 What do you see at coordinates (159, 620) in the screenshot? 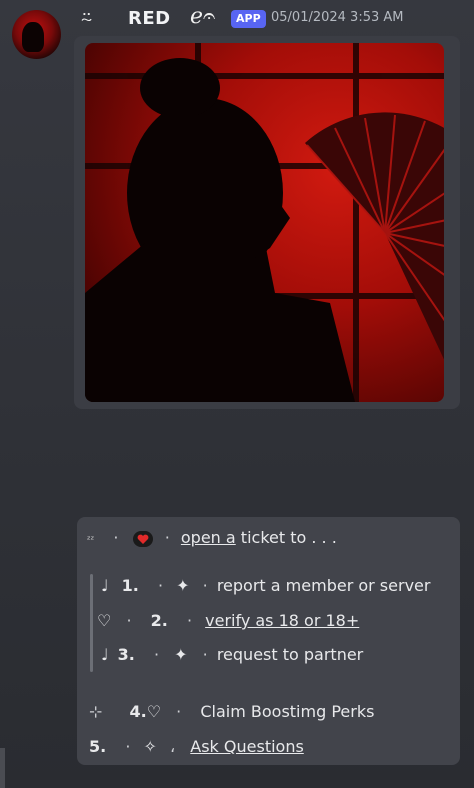
I see `item-number: 2.` at bounding box center [159, 620].